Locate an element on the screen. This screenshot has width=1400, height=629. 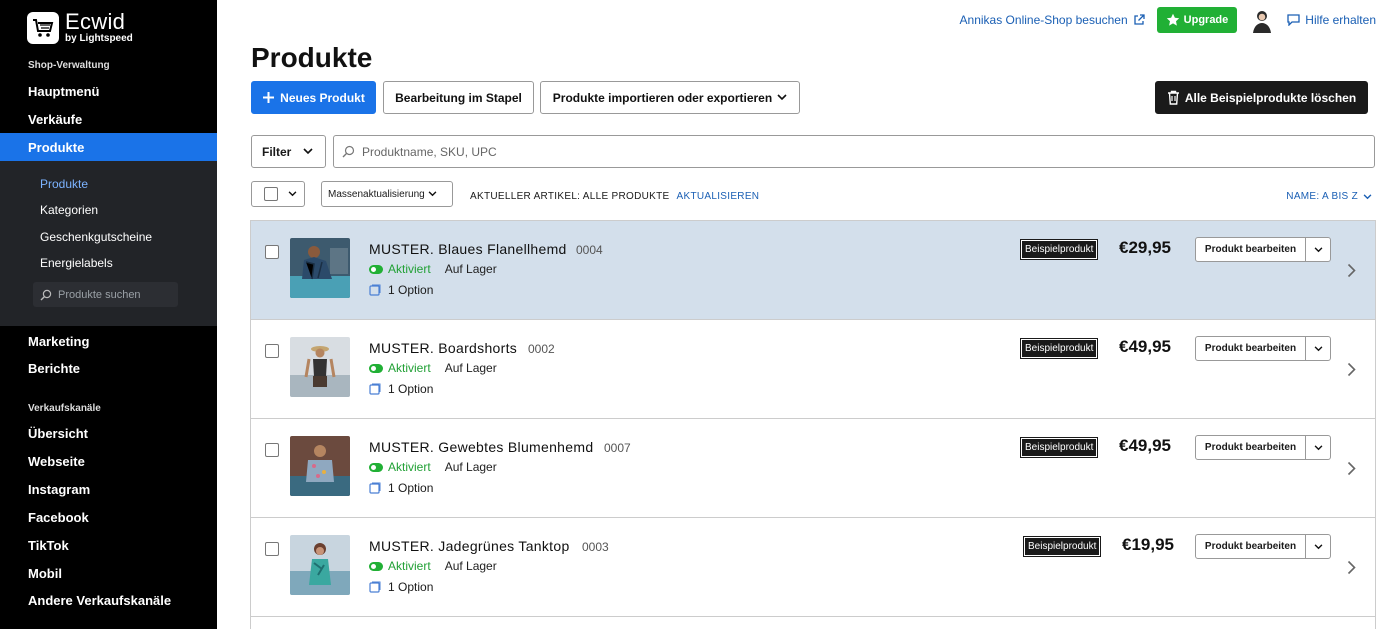
select-all-dropdown is located at coordinates (278, 194).